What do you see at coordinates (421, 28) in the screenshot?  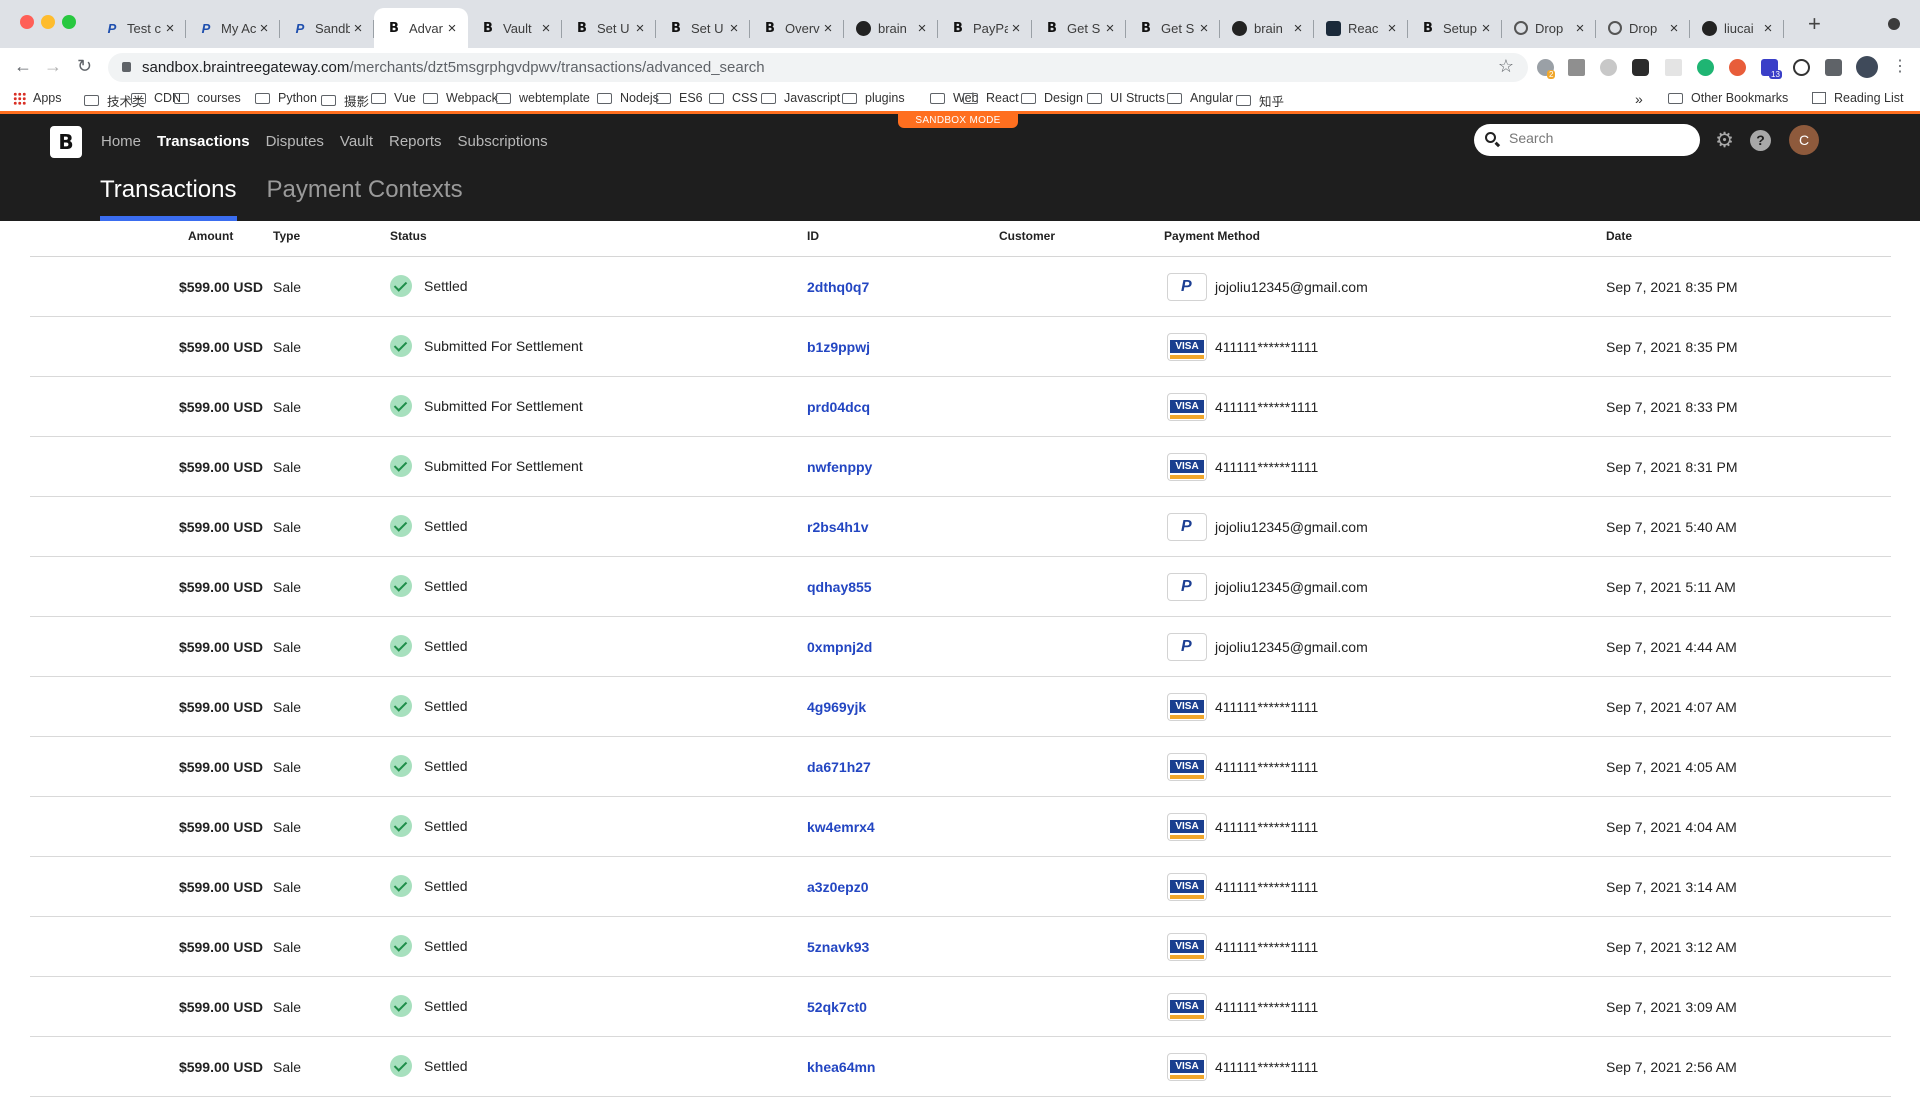 I see `browser-tab: B Advar ×` at bounding box center [421, 28].